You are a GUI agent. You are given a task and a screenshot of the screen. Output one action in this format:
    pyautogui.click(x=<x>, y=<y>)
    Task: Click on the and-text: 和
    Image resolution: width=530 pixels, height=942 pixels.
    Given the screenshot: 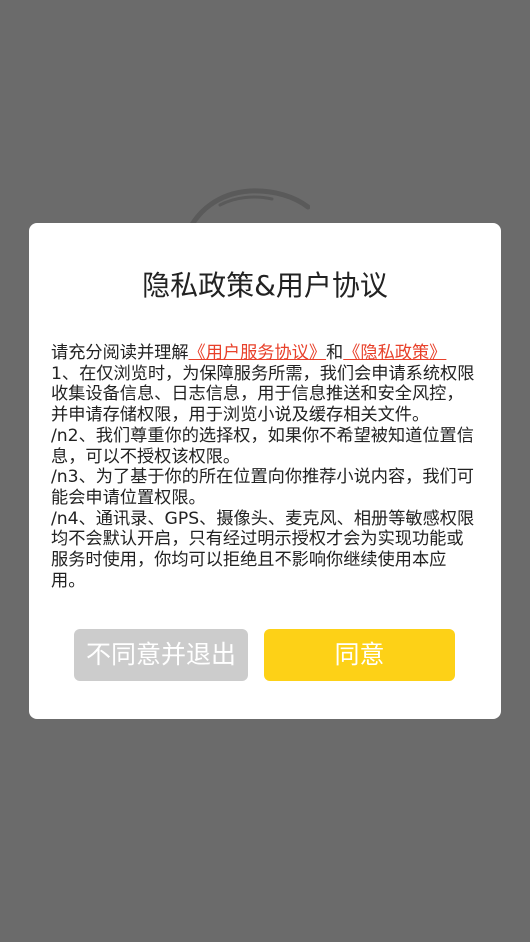 What is the action you would take?
    pyautogui.click(x=335, y=353)
    